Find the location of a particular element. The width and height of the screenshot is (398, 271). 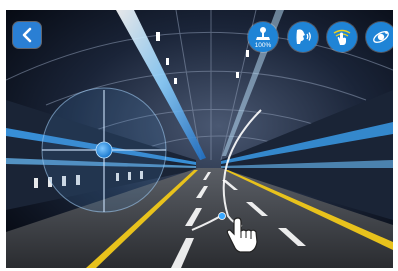

joystick-knob is located at coordinates (104, 150).